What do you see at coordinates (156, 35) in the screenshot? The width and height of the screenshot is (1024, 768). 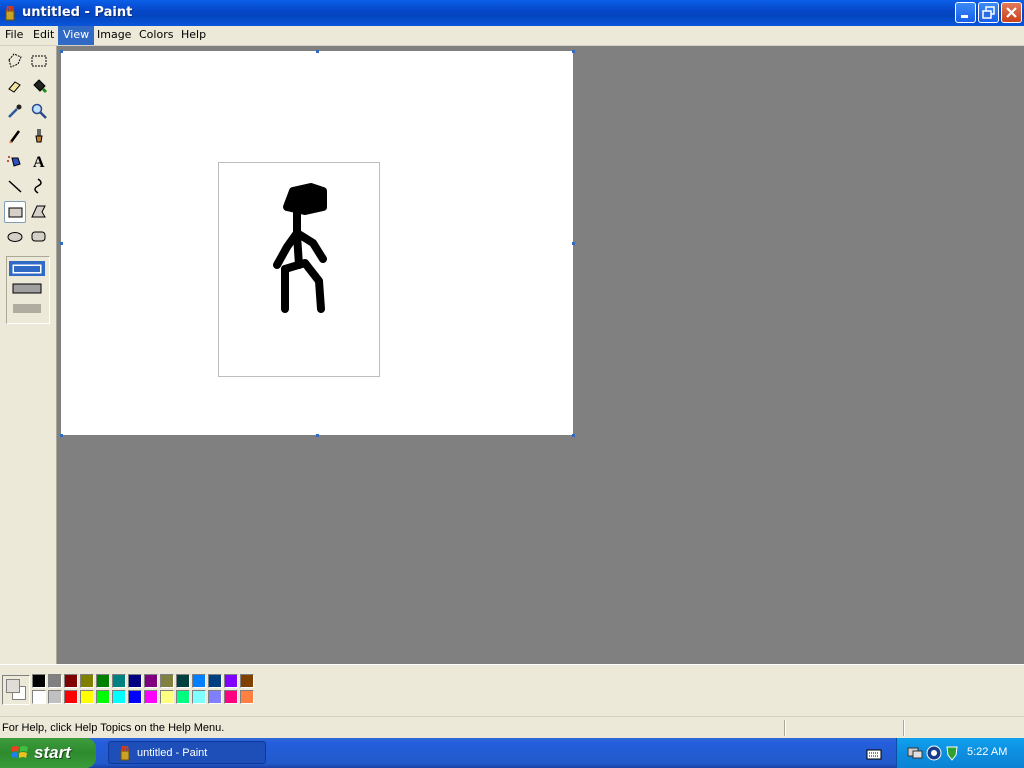 I see `menu-colors: Colors` at bounding box center [156, 35].